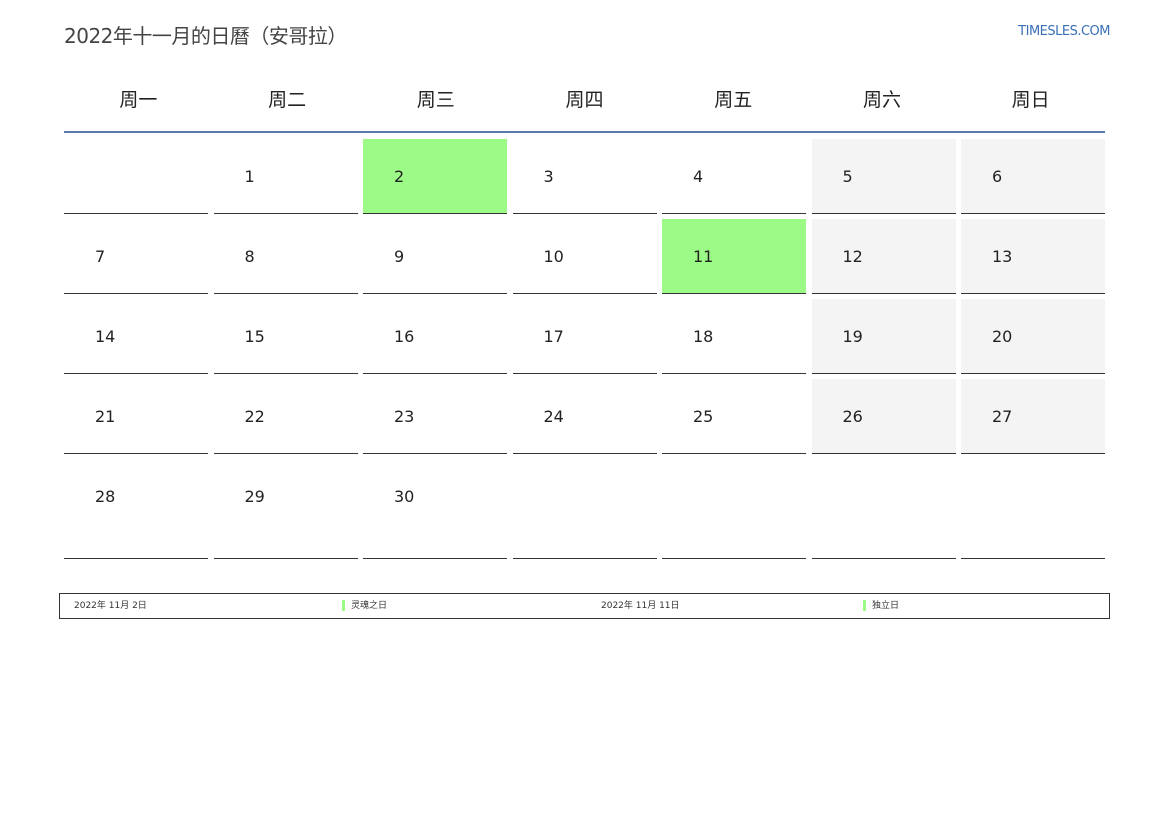 This screenshot has height=827, width=1169. Describe the element at coordinates (997, 176) in the screenshot. I see `day-number: 6` at that location.